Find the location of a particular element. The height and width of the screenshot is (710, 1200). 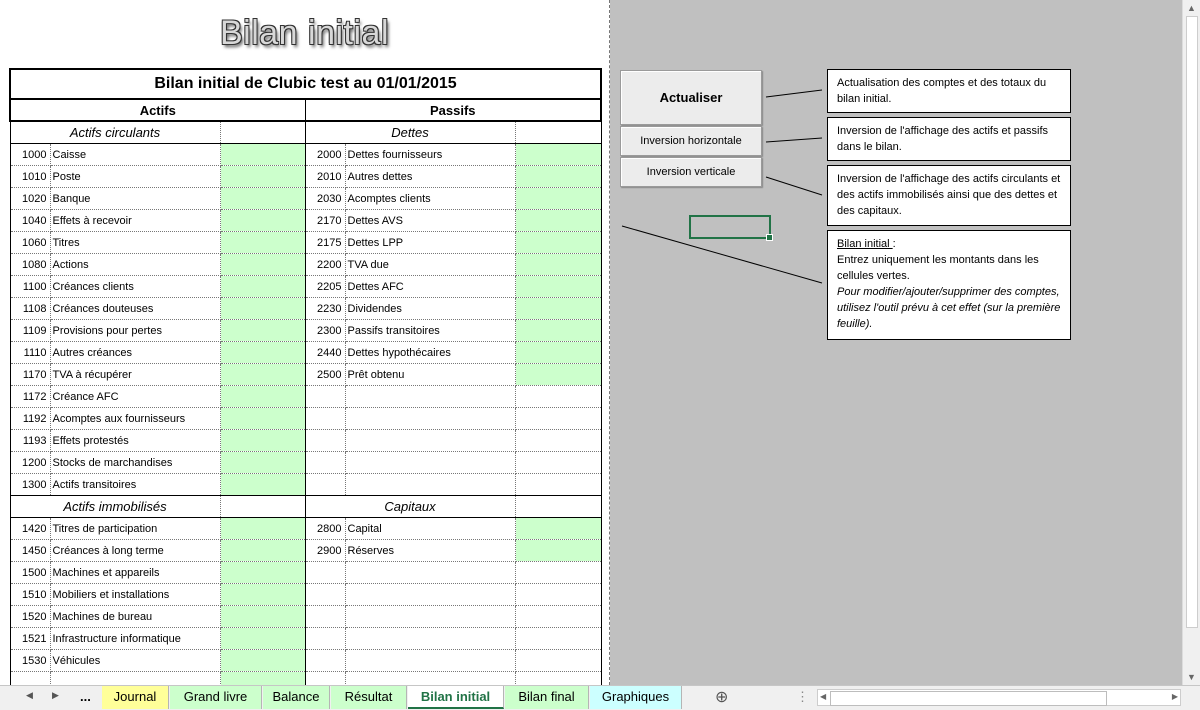

sheet-tab: Journal is located at coordinates (135, 697).